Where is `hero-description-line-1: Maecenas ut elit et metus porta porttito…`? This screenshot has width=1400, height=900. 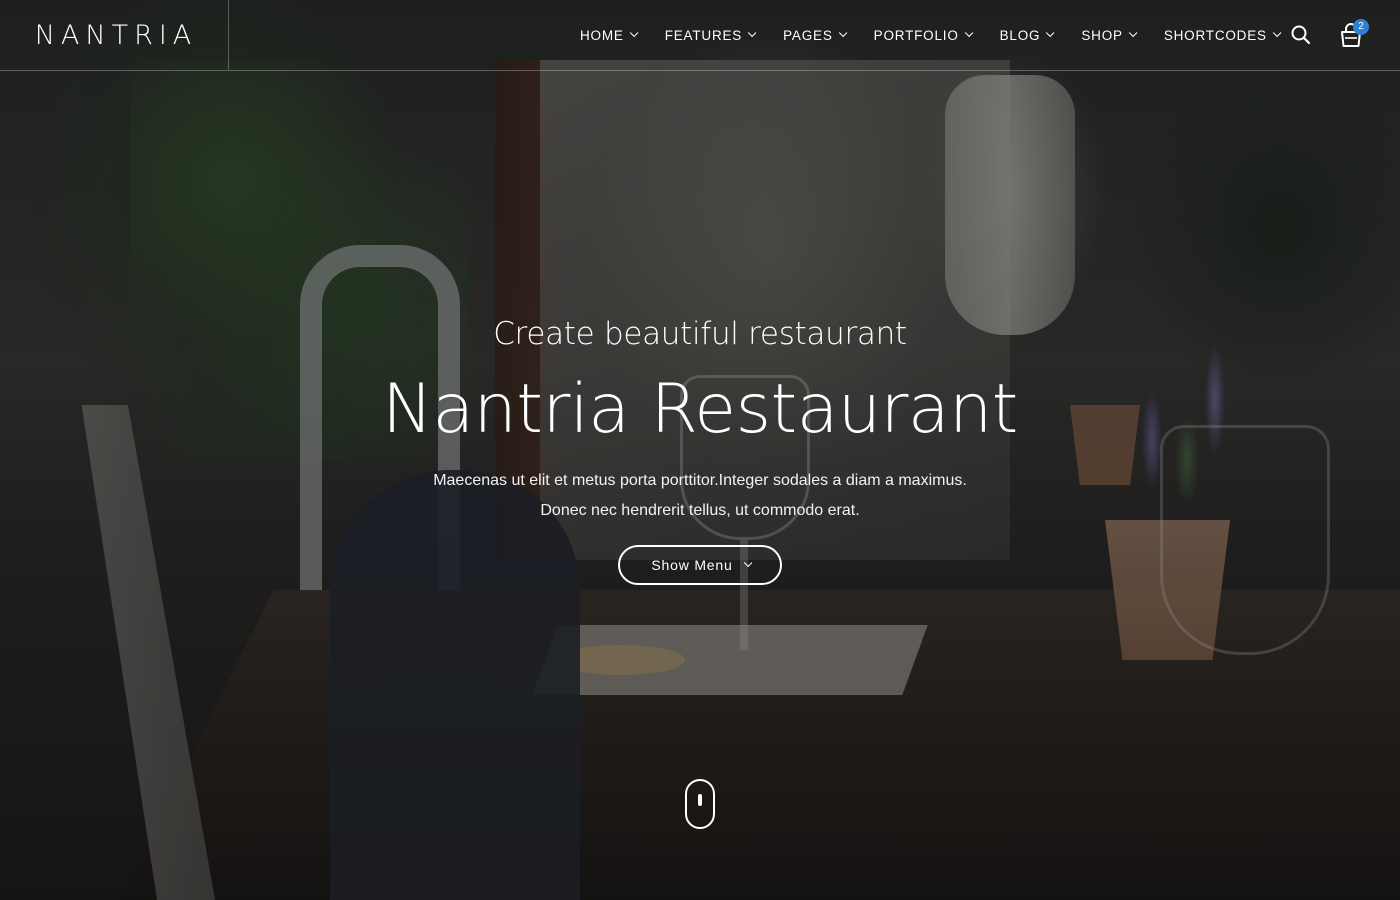 hero-description-line-1: Maecenas ut elit et metus porta porttito… is located at coordinates (700, 480).